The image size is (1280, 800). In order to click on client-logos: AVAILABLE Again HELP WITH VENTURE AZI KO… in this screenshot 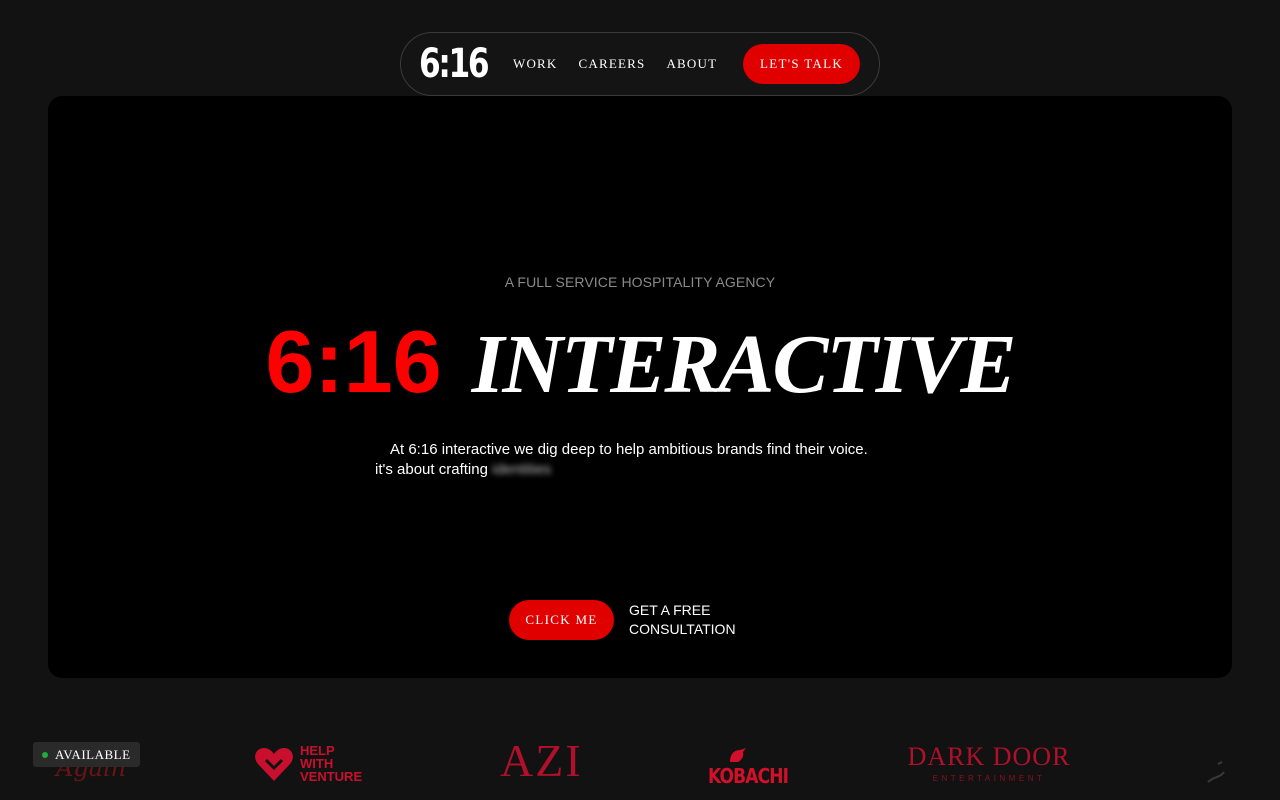, I will do `click(640, 765)`.